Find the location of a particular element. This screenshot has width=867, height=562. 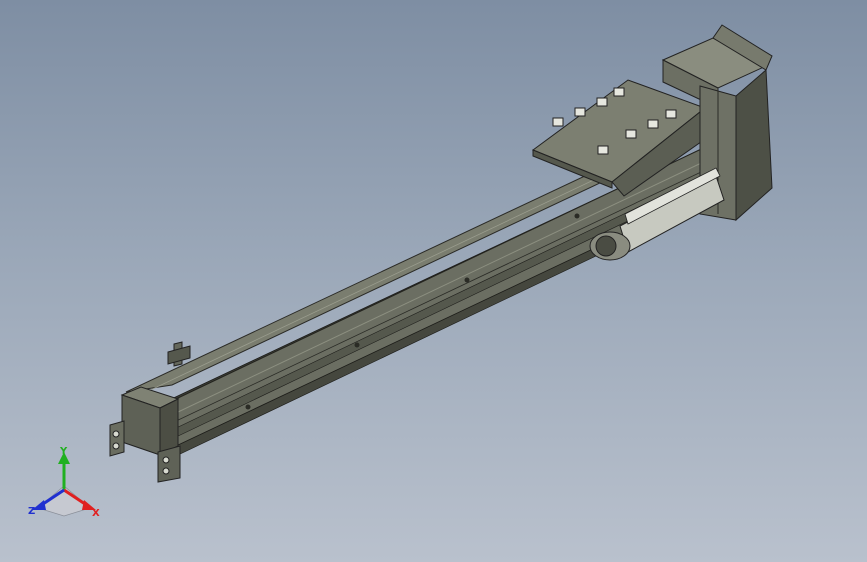

z-axis-label: Z is located at coordinates (31, 511).